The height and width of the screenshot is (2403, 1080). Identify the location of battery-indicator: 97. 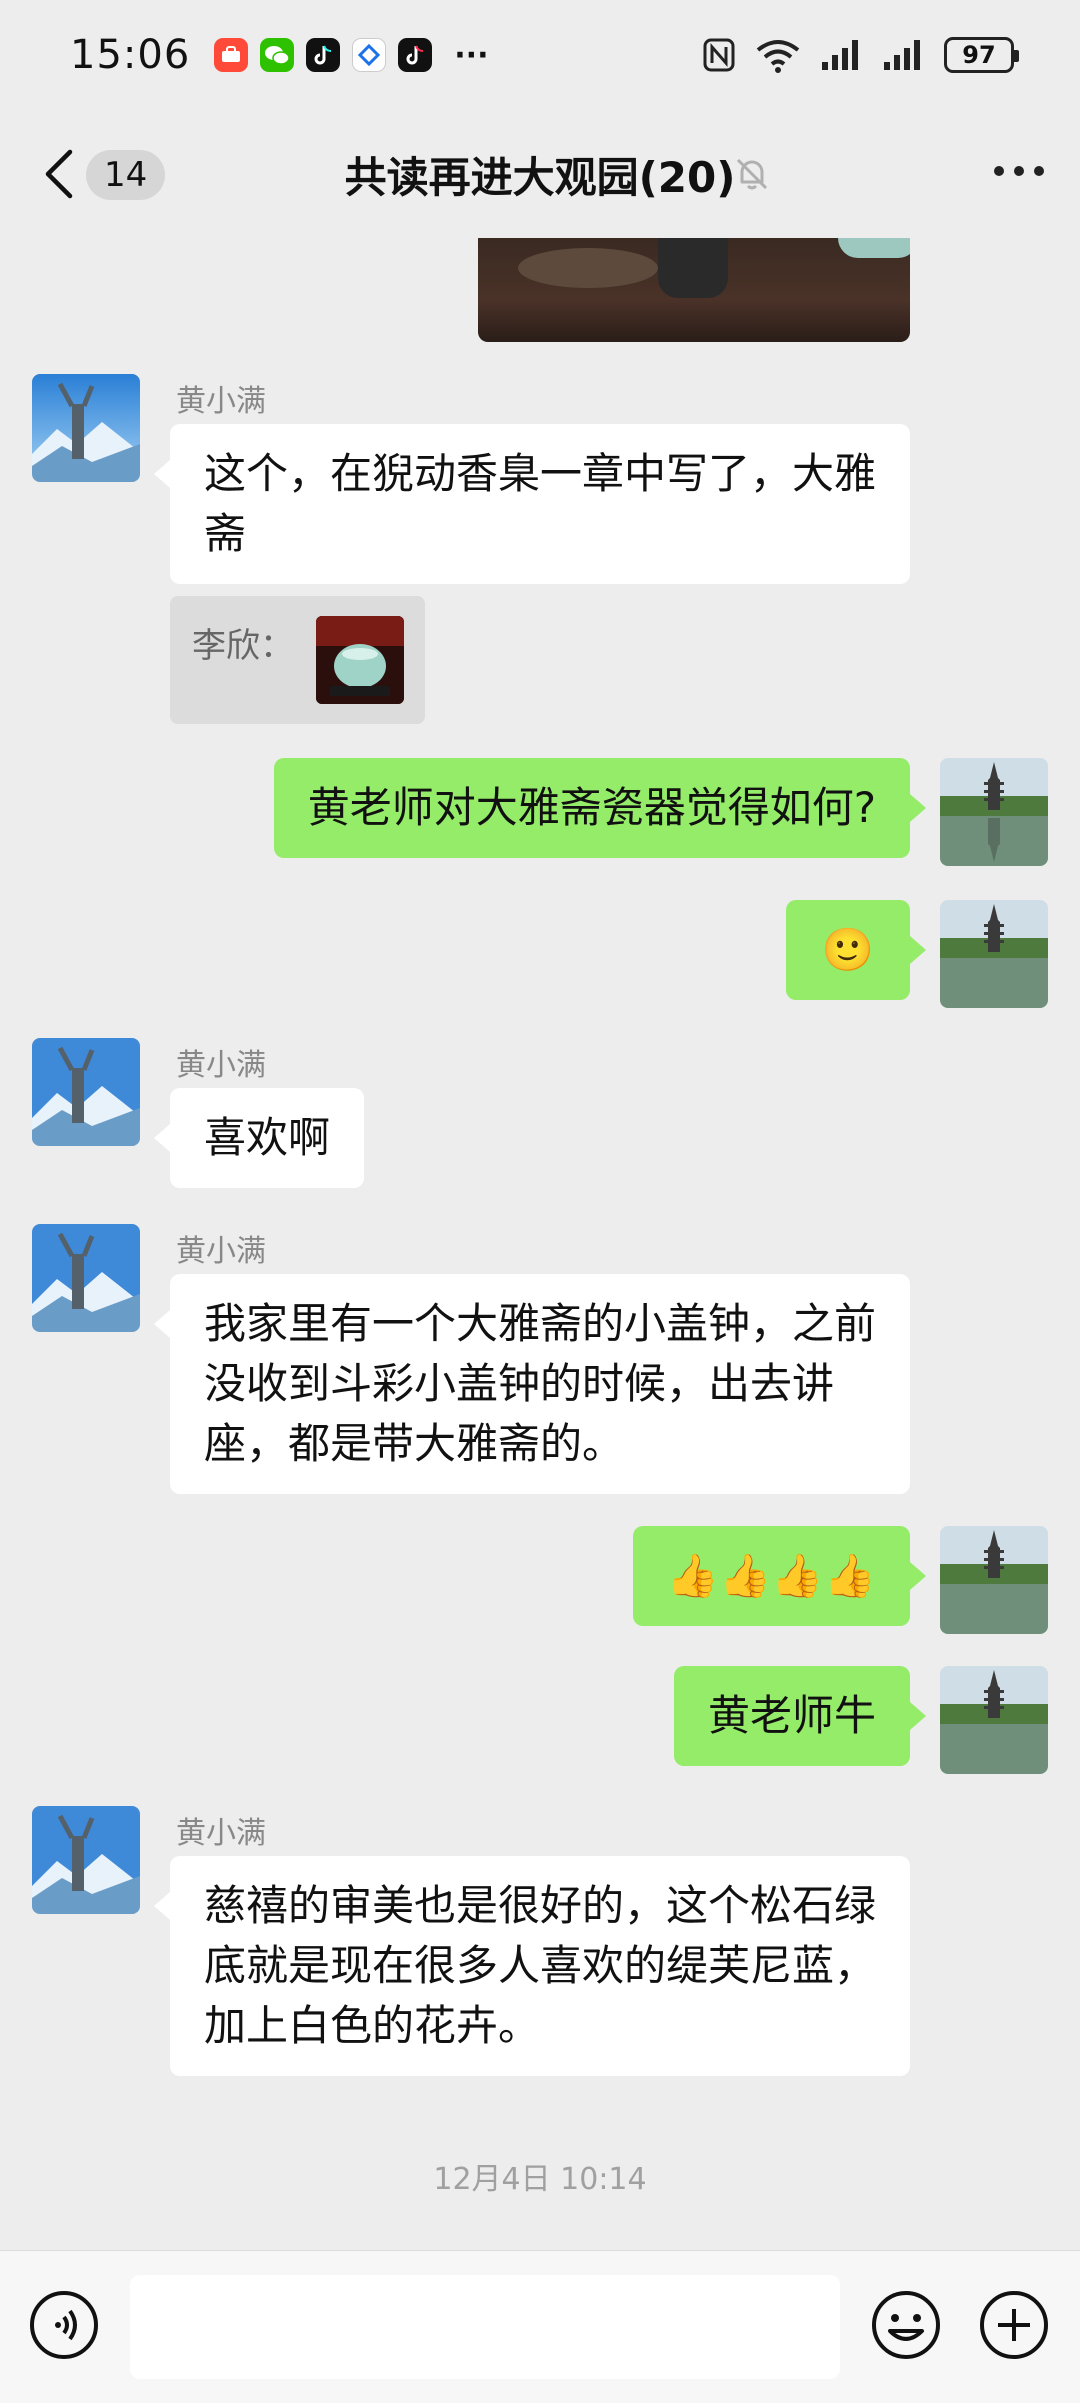
(981, 55).